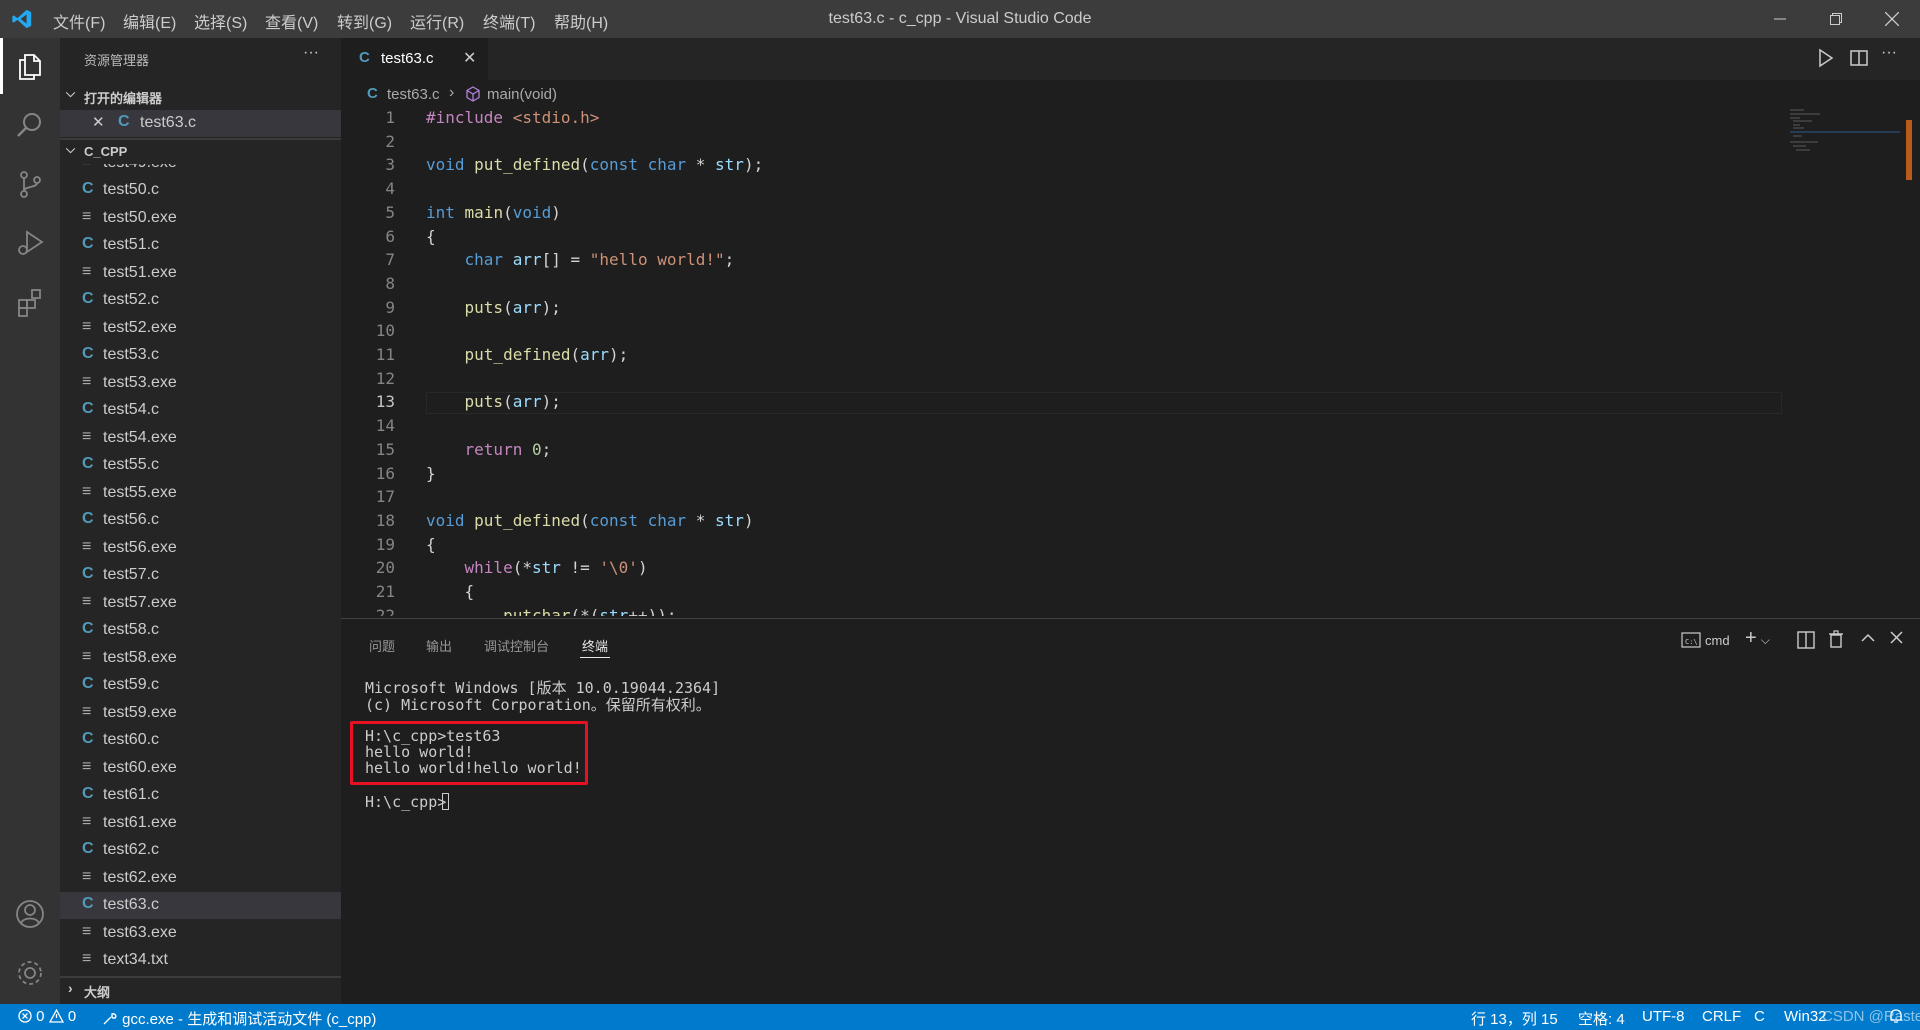  What do you see at coordinates (98, 122) in the screenshot?
I see `close-editor-icon: ✕` at bounding box center [98, 122].